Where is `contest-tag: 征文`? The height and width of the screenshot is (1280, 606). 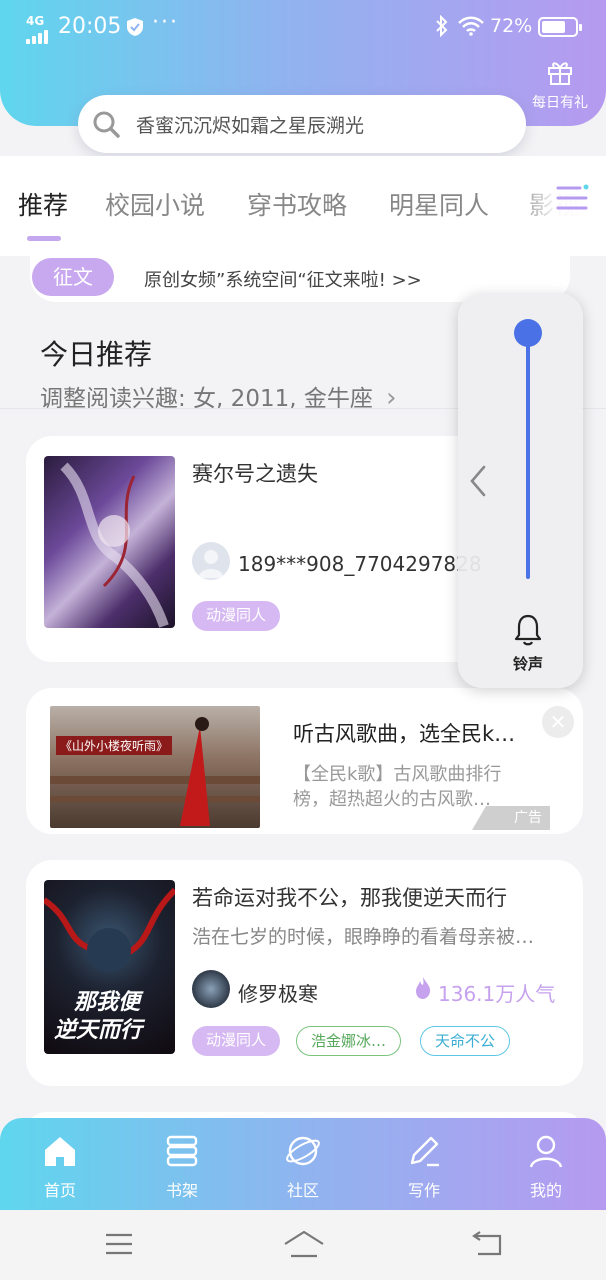 contest-tag: 征文 is located at coordinates (73, 277).